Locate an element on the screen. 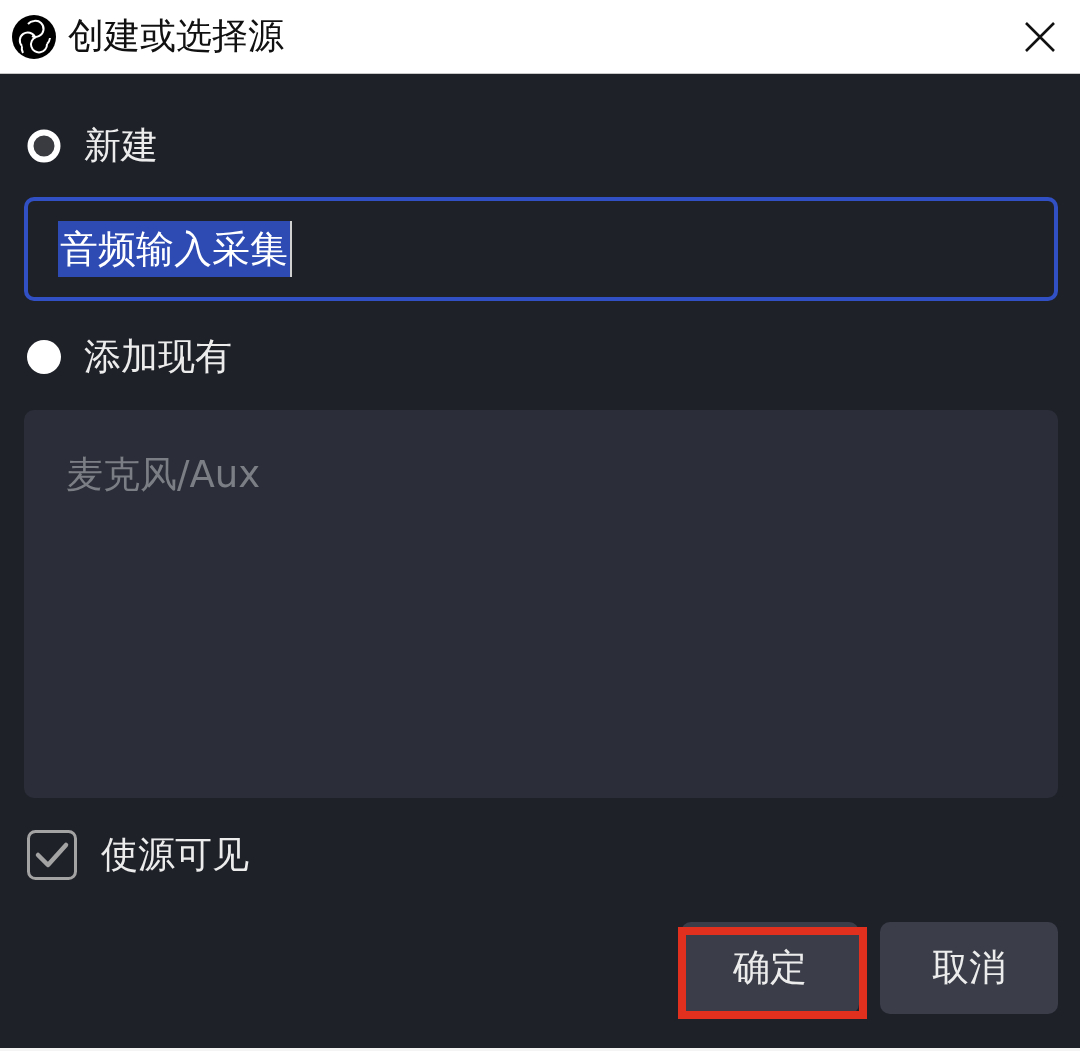  input-text: 音频输入采集 is located at coordinates (174, 249).